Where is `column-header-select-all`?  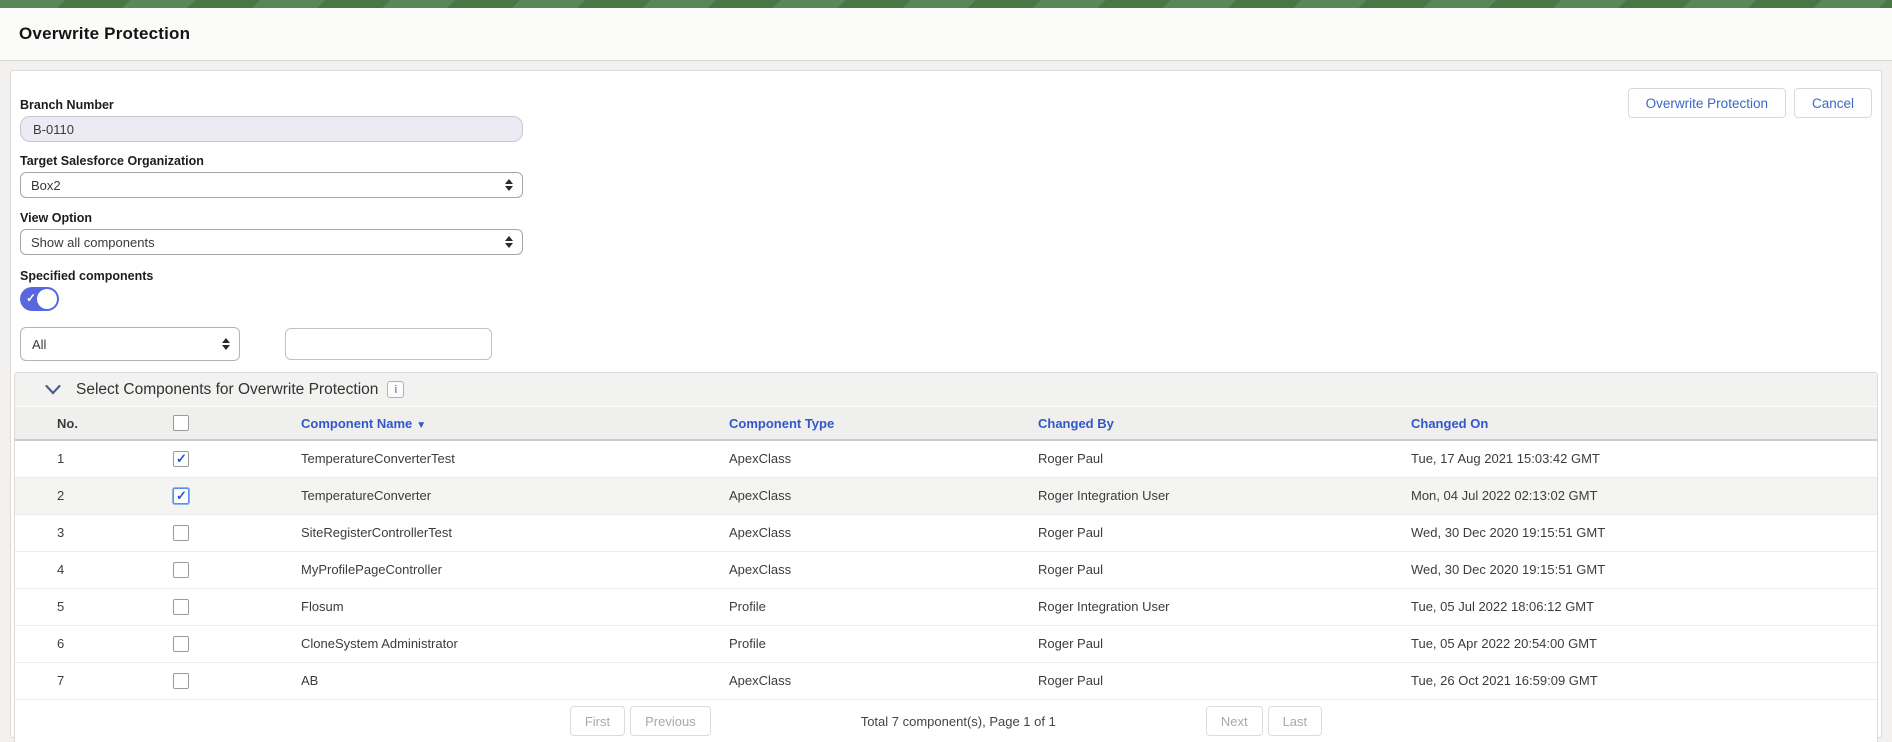
column-header-select-all is located at coordinates (181, 424).